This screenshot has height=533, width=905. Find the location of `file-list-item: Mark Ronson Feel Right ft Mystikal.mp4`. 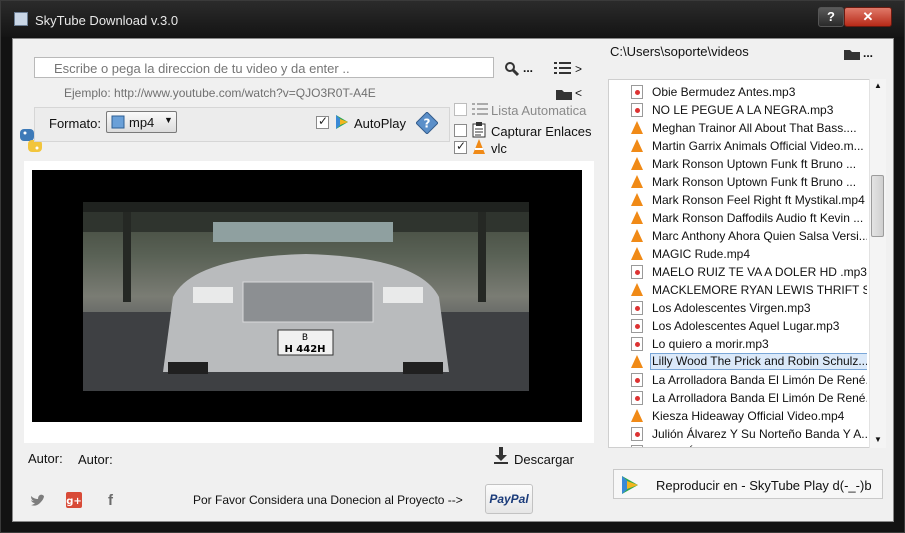

file-list-item: Mark Ronson Feel Right ft Mystikal.mp4 is located at coordinates (738, 200).